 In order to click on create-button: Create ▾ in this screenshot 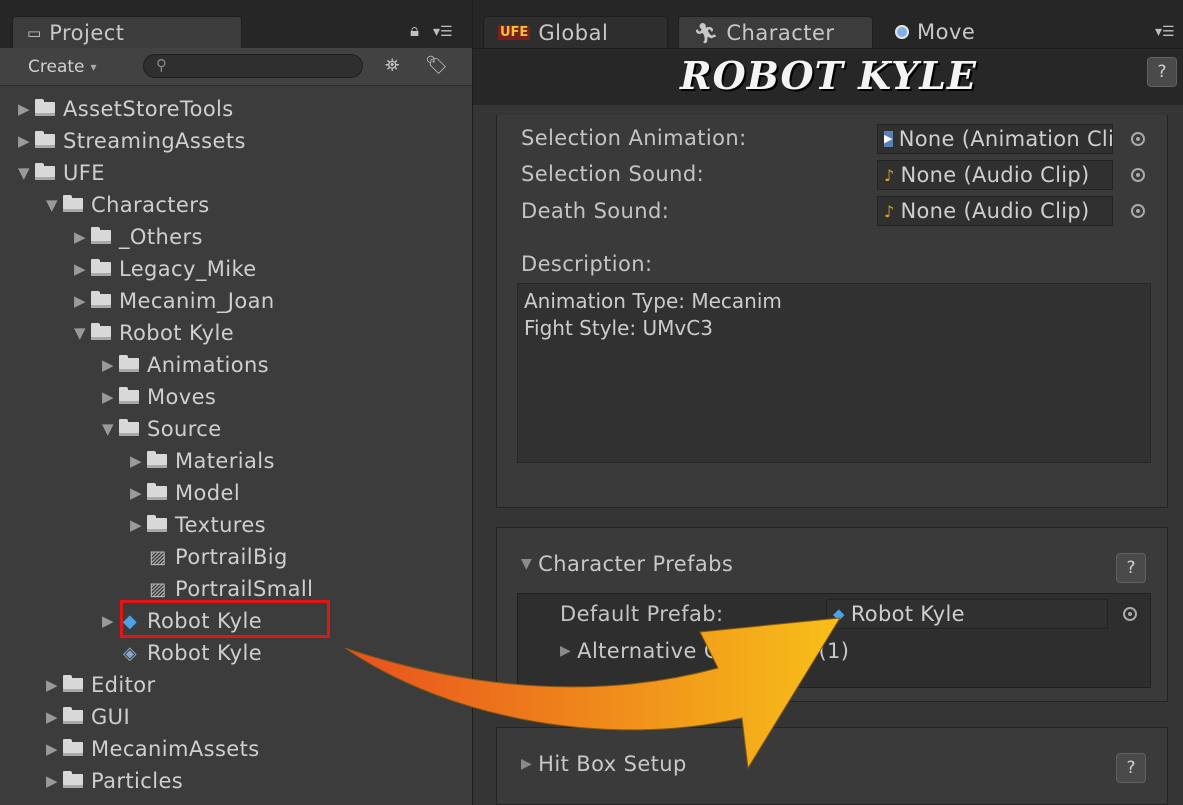, I will do `click(62, 67)`.